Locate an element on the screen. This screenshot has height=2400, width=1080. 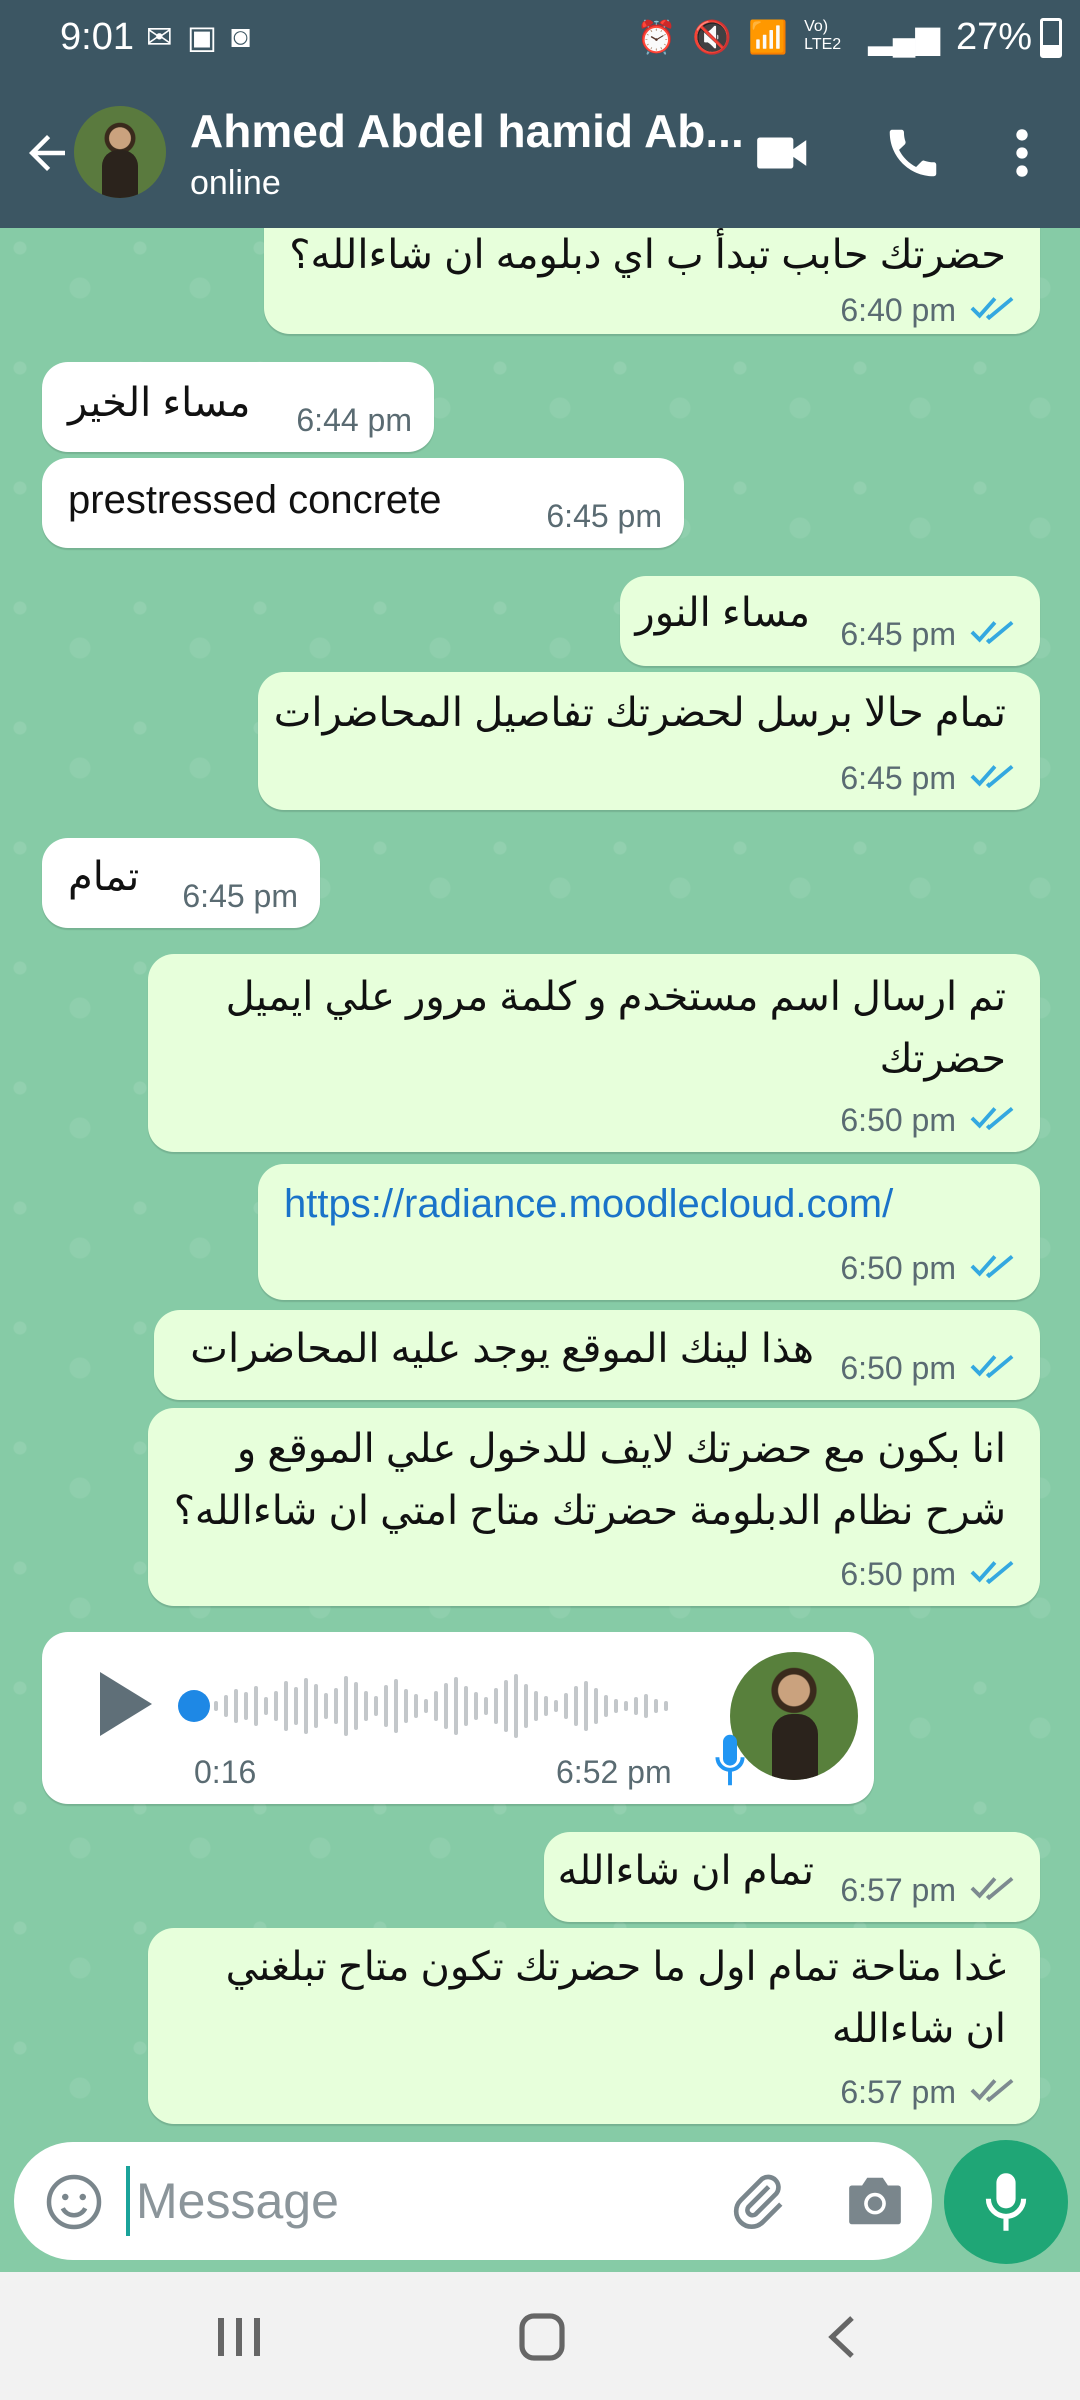
message-text: تمام is located at coordinates (104, 877).